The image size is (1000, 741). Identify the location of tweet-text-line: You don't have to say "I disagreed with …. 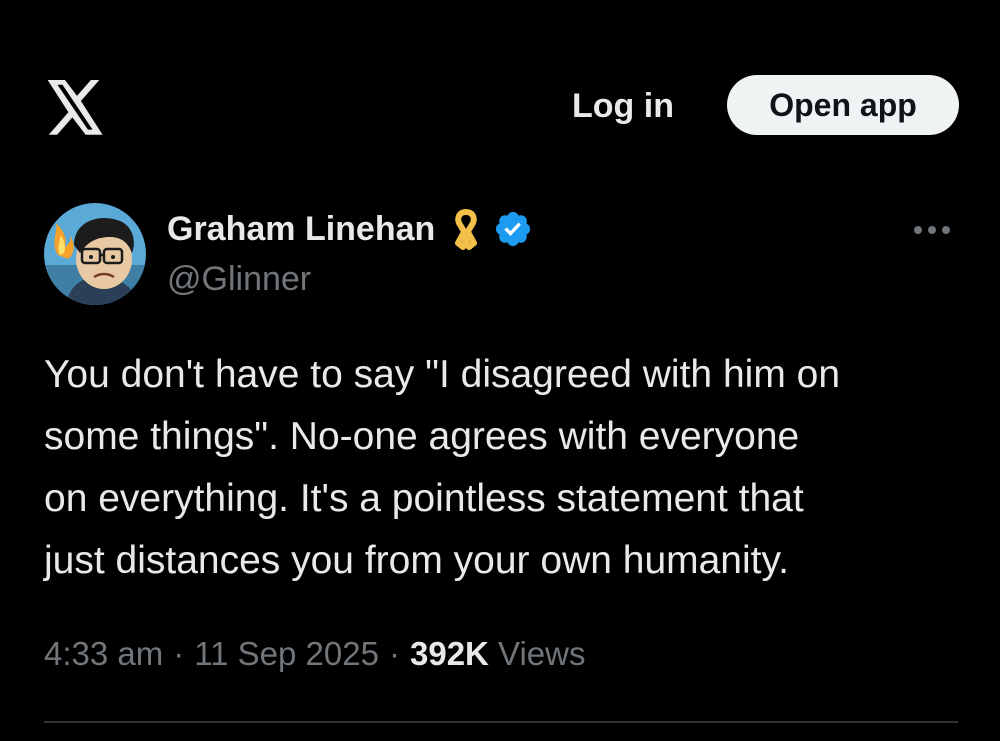
(442, 374).